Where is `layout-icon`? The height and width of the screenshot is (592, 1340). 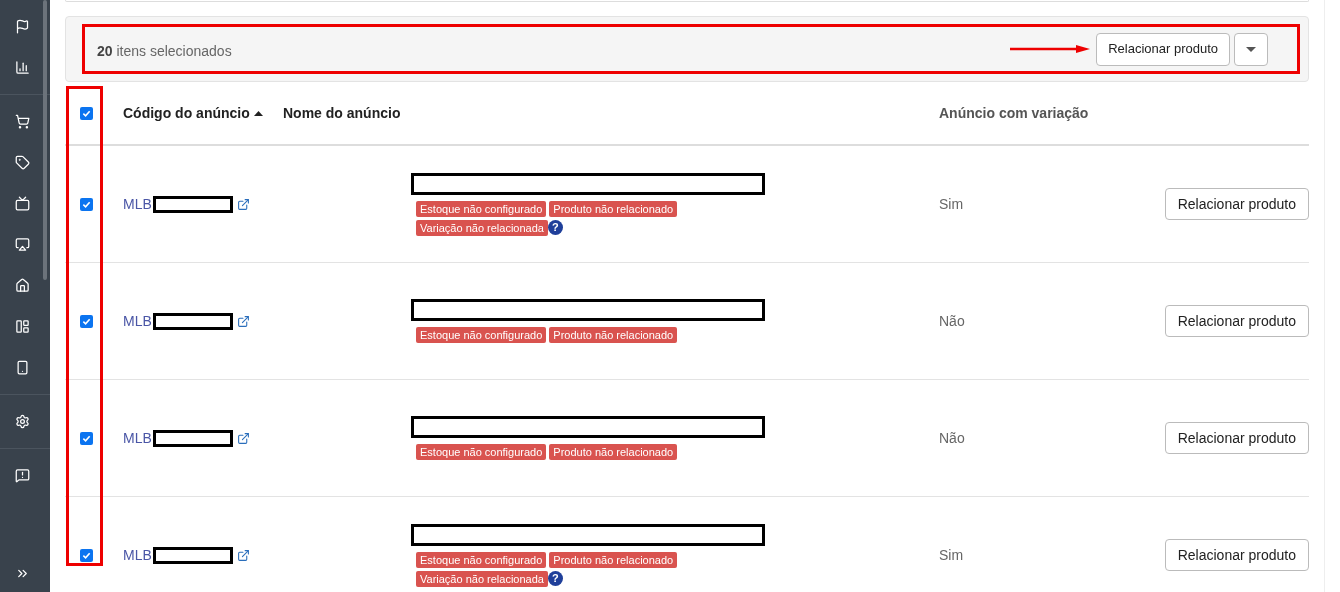
layout-icon is located at coordinates (22, 326).